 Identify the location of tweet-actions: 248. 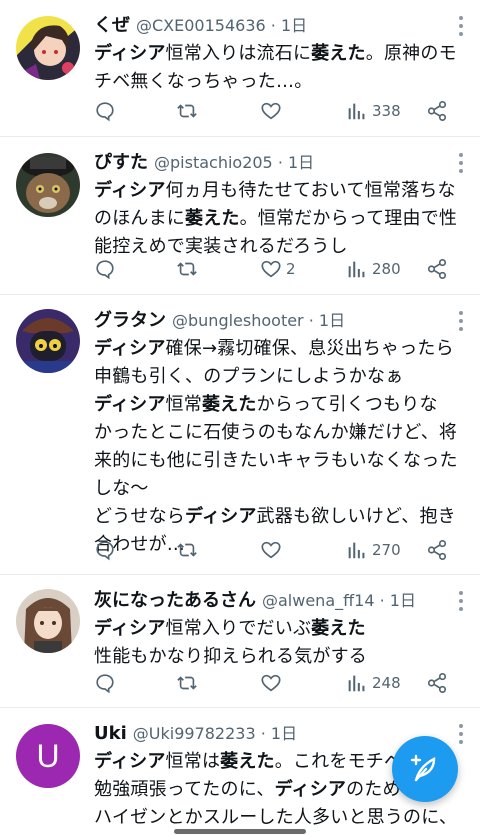
(279, 683).